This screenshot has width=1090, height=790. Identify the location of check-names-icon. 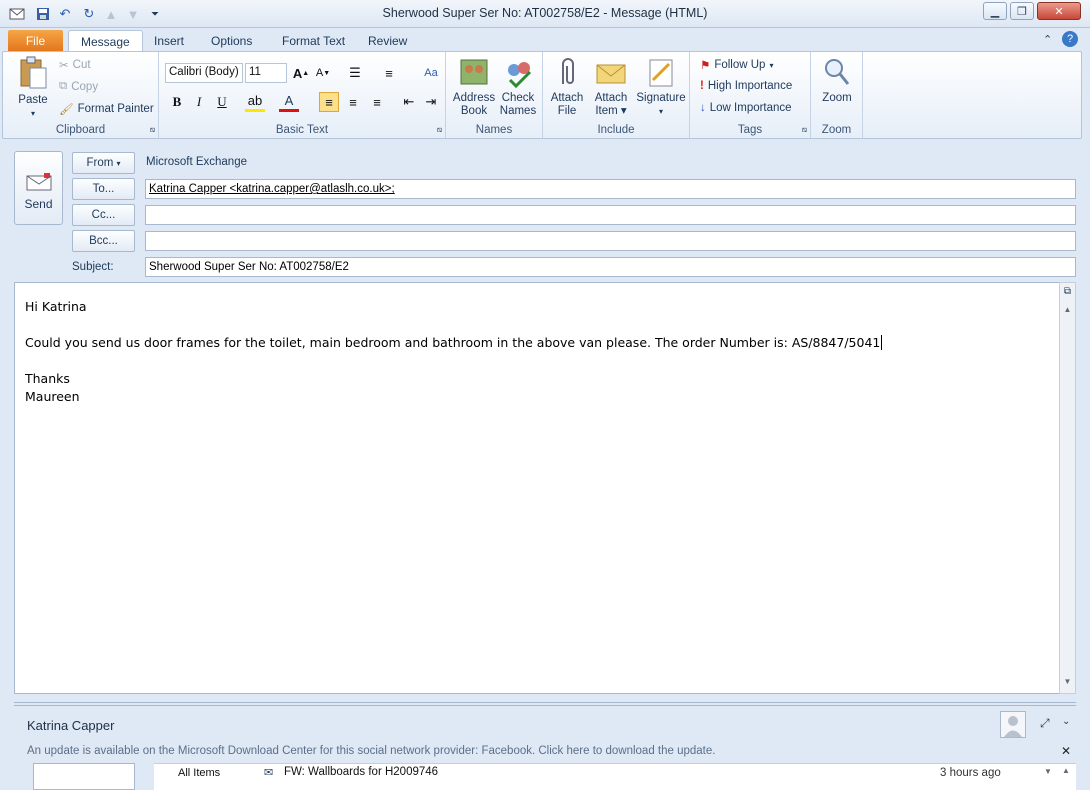
(520, 75).